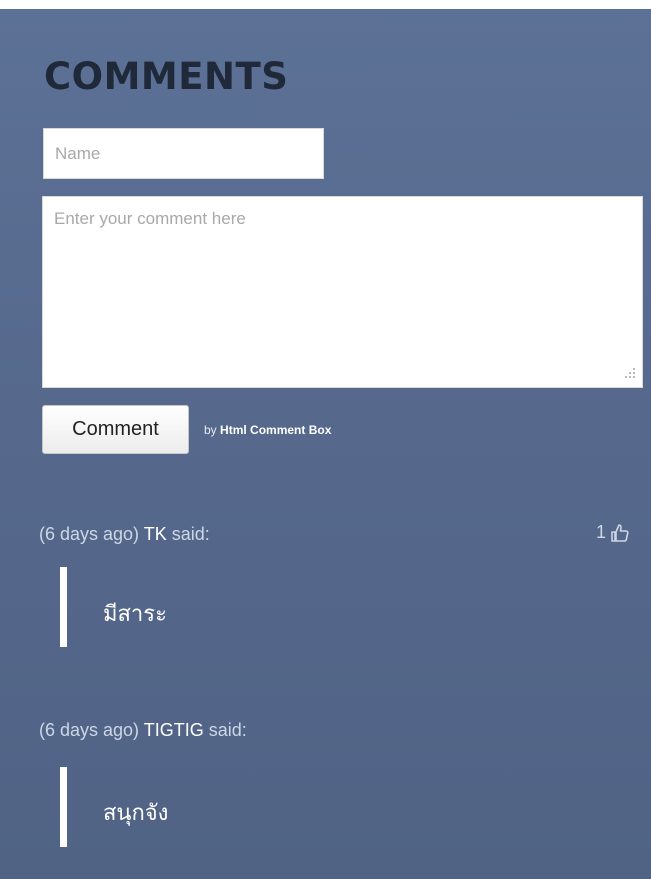  What do you see at coordinates (183, 153) in the screenshot?
I see `name-input` at bounding box center [183, 153].